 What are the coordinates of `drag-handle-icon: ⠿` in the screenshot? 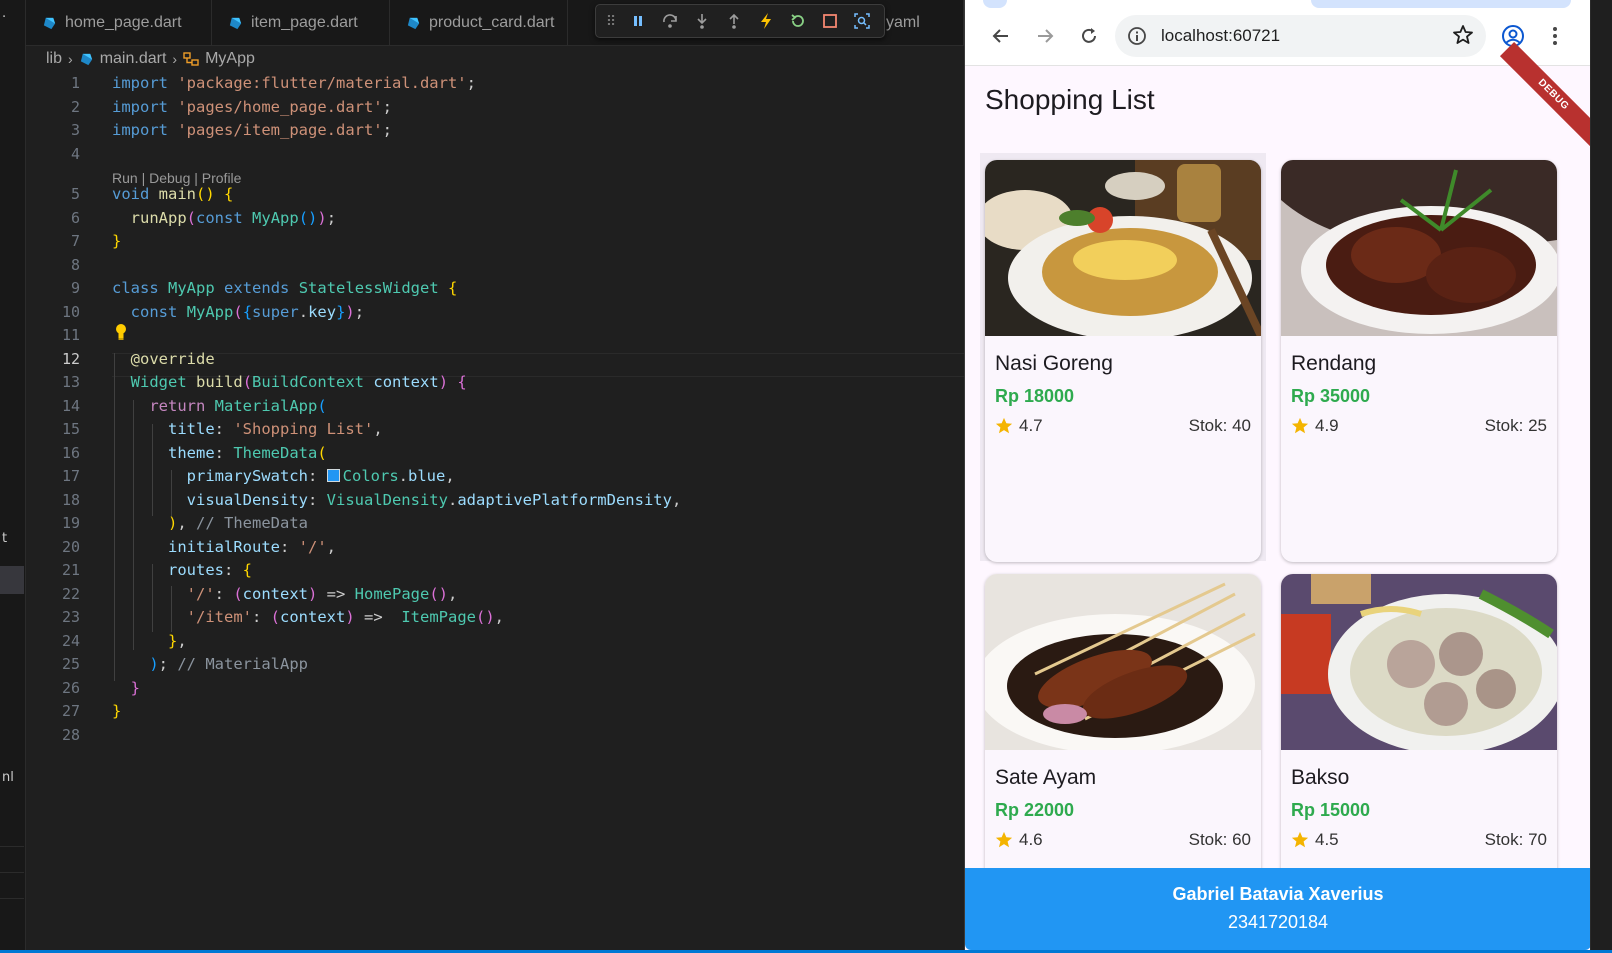 It's located at (611, 21).